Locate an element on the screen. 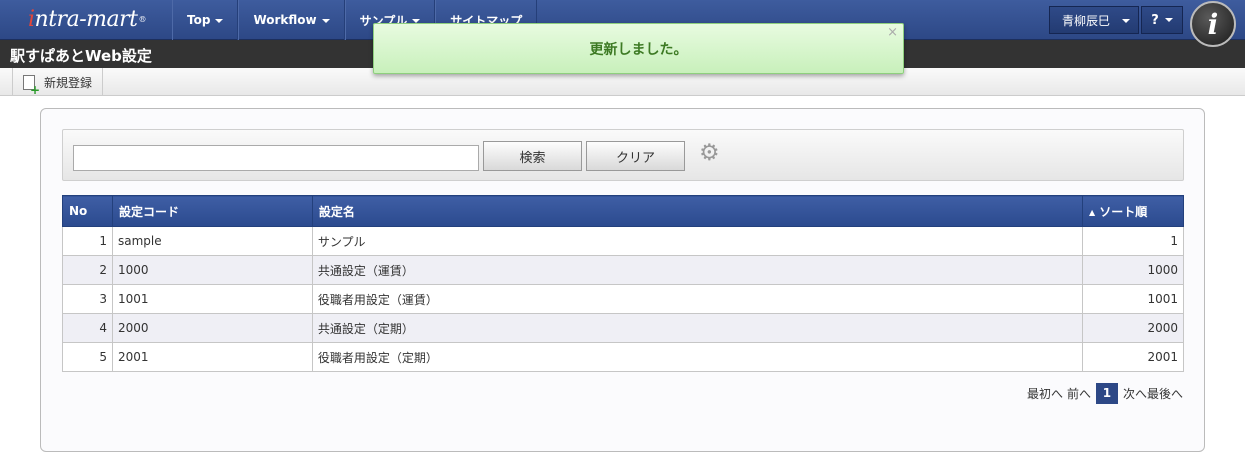 Image resolution: width=1245 pixels, height=475 pixels. cell-name: 共通設定（運賃） is located at coordinates (697, 270).